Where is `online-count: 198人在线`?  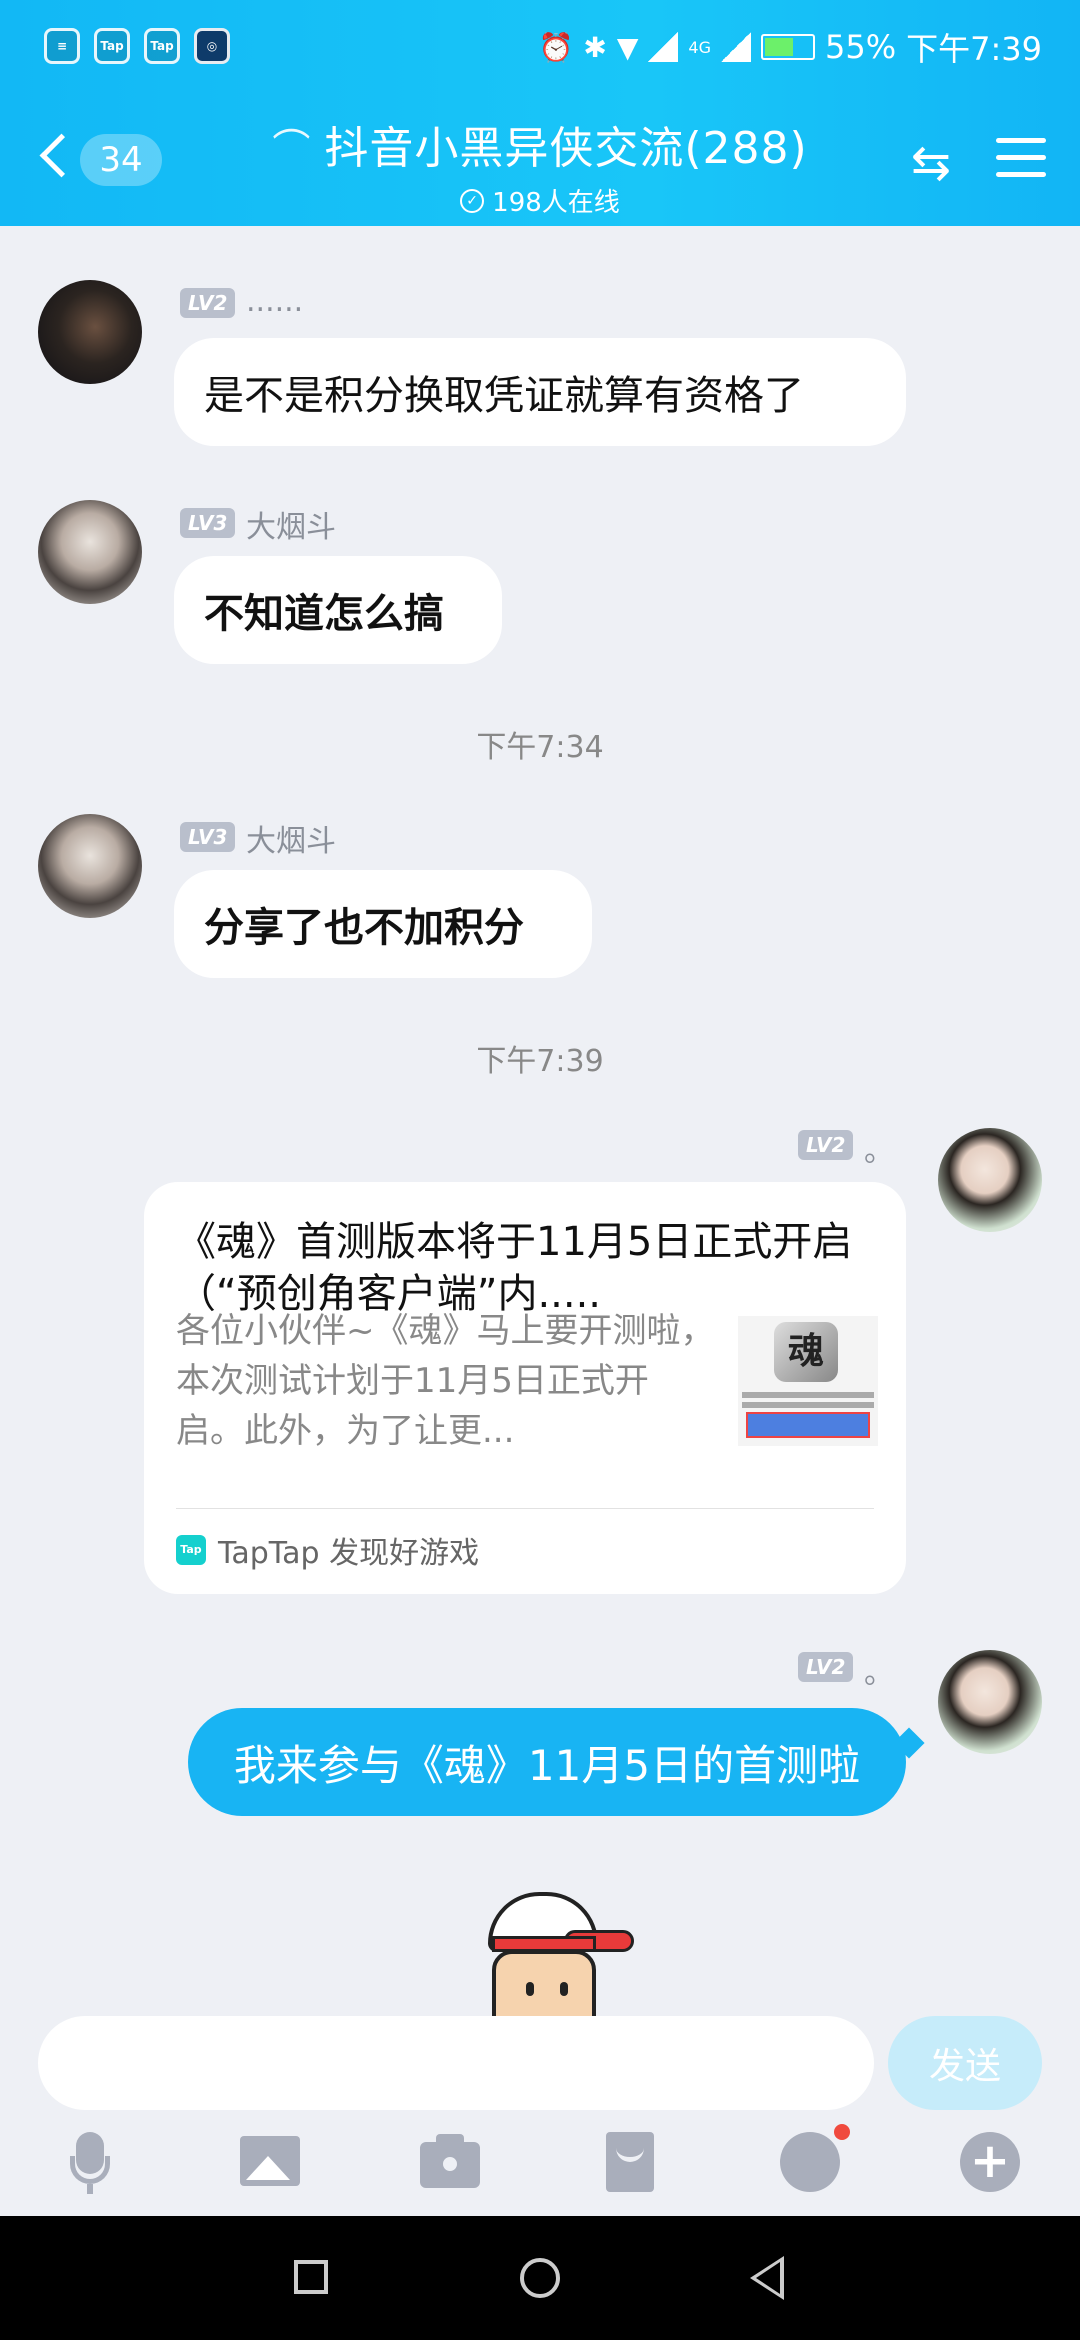
online-count: 198人在线 is located at coordinates (556, 203).